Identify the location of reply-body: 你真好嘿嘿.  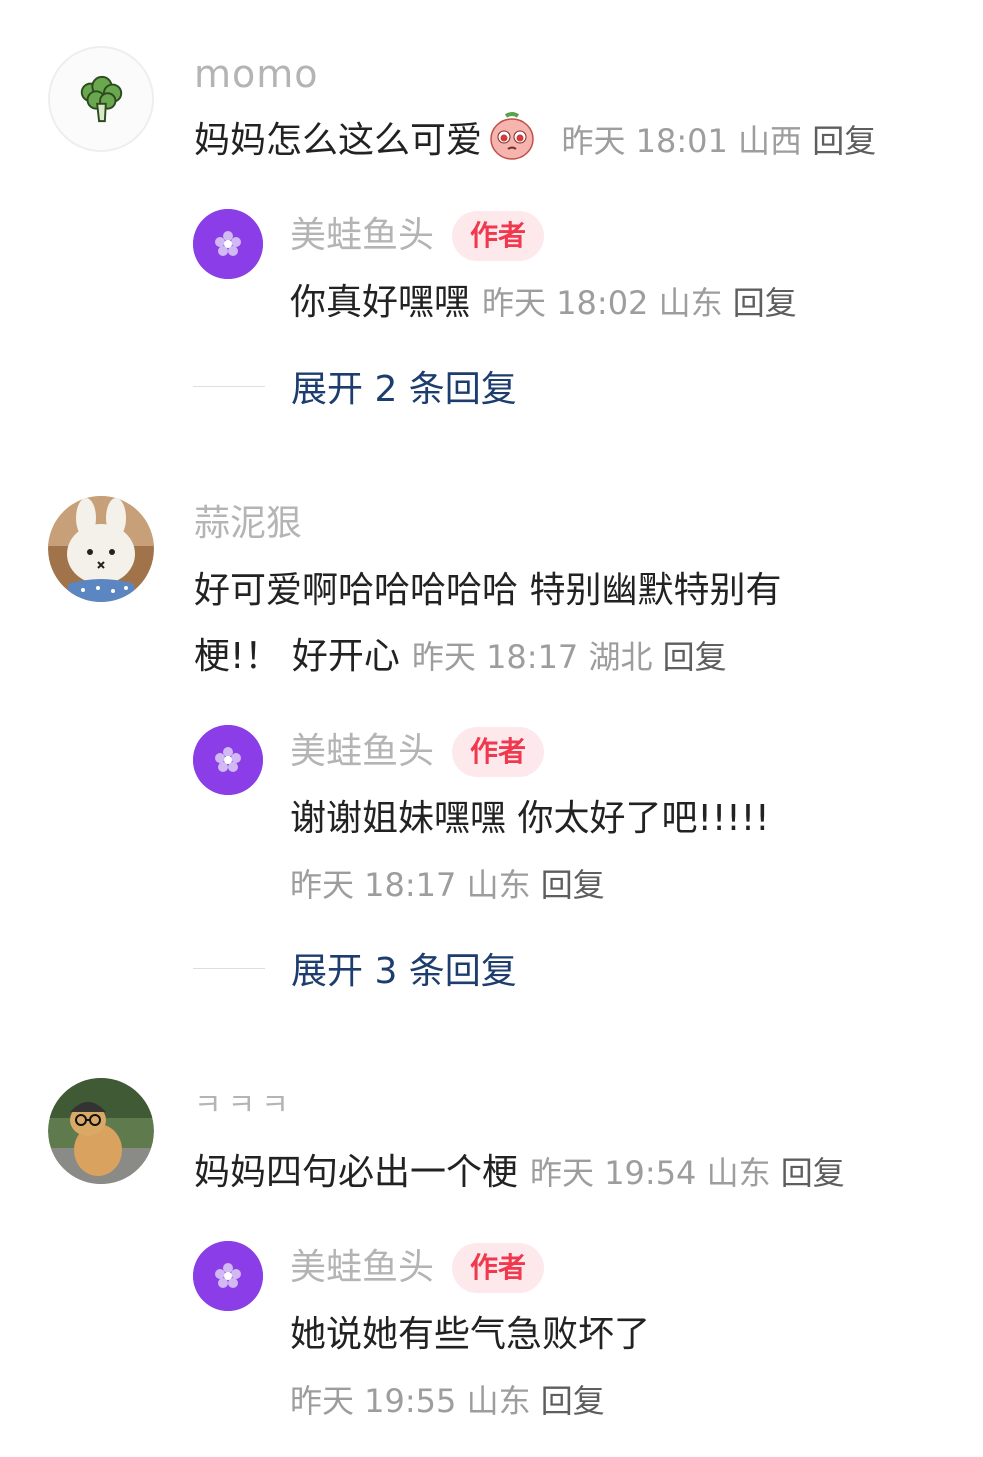
(380, 302).